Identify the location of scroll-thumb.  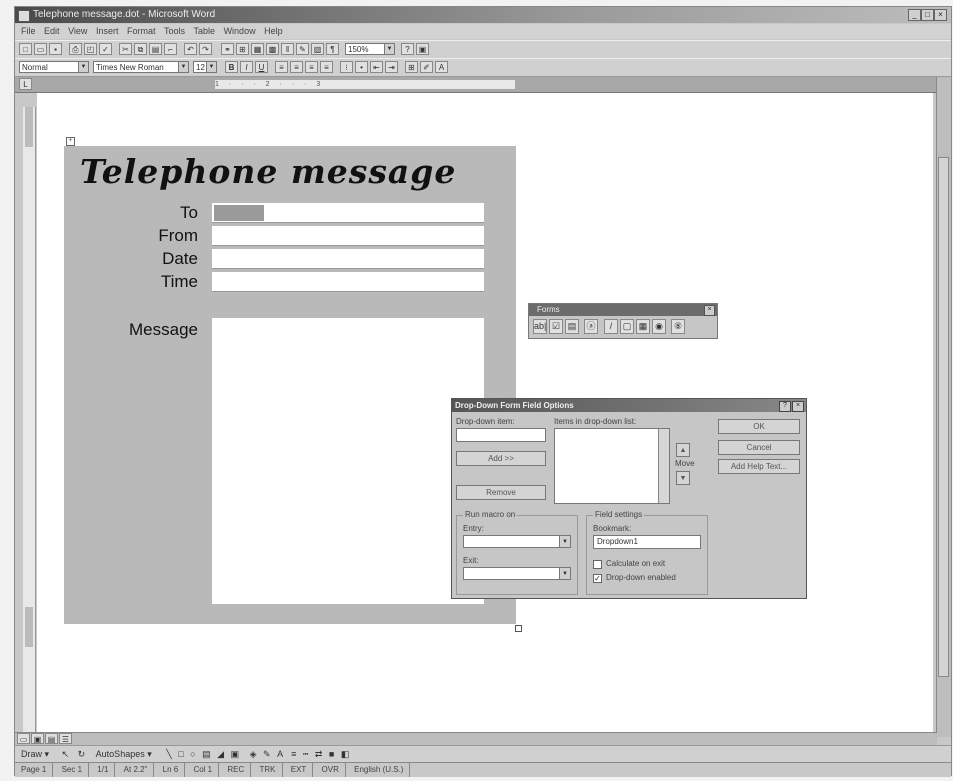
(943, 417).